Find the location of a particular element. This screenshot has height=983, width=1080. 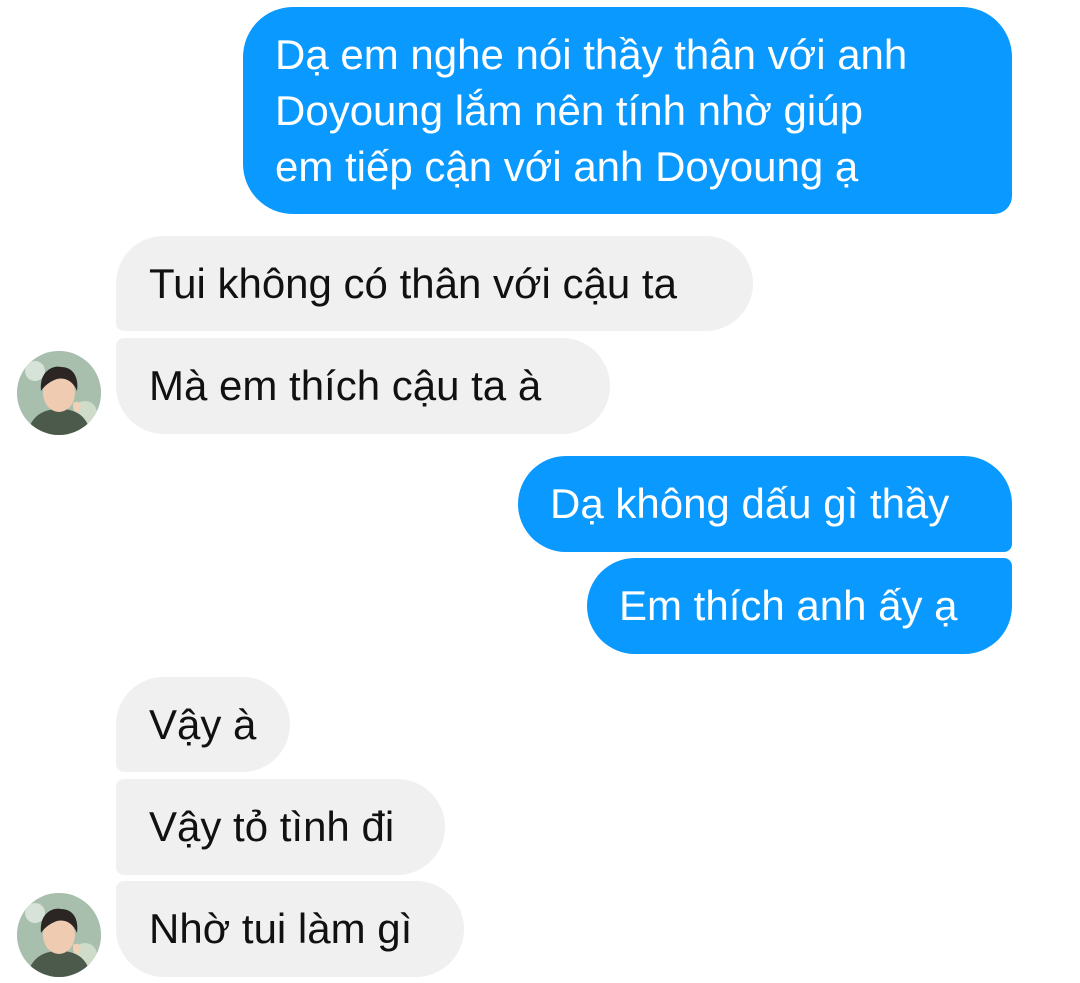

message-text-line: em tiếp cận với anh Doyoung ạ is located at coordinates (567, 166).